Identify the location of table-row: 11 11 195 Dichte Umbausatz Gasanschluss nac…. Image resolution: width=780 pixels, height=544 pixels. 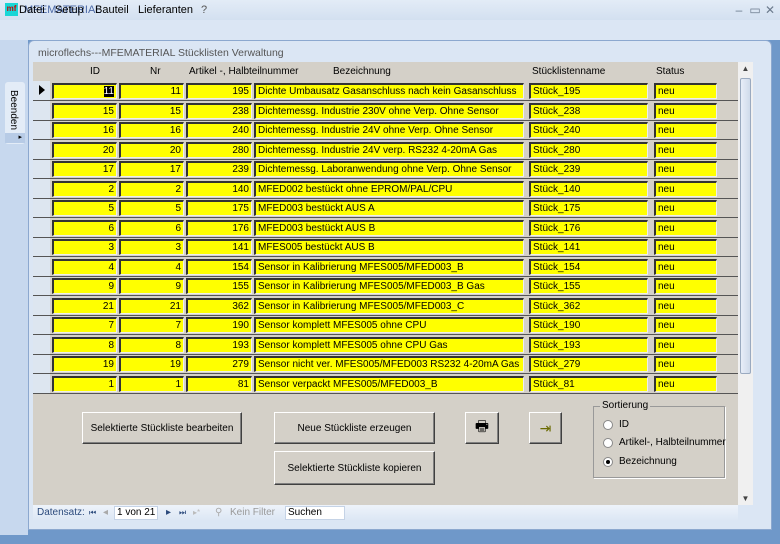
(385, 91).